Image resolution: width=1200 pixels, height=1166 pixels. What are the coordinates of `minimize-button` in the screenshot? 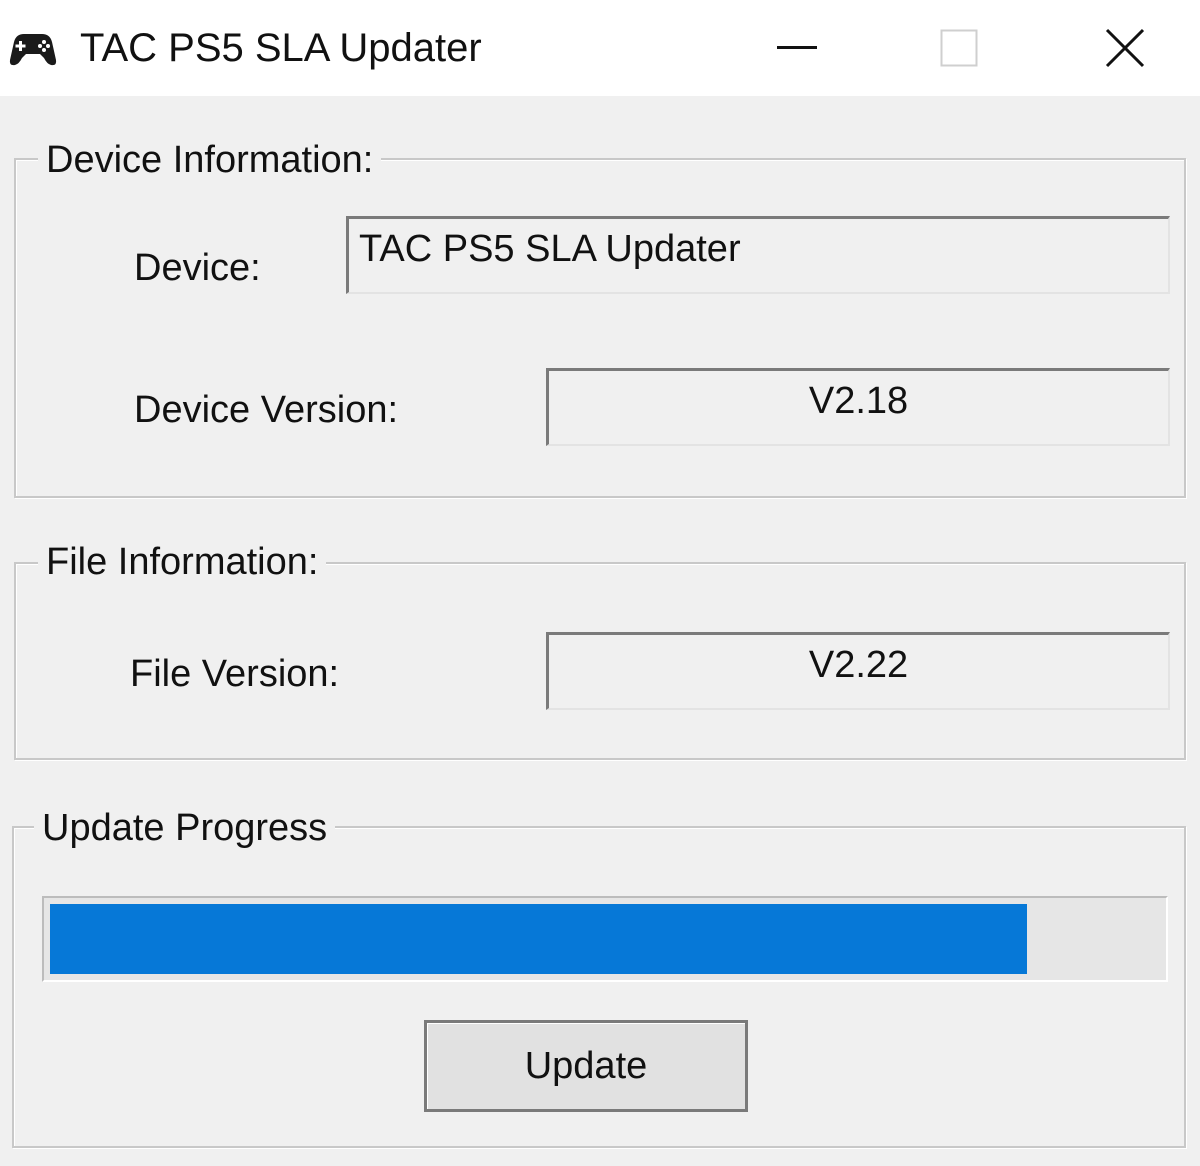 It's located at (797, 48).